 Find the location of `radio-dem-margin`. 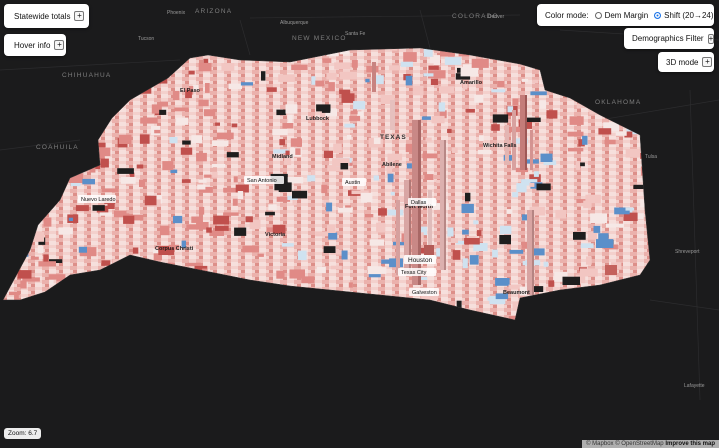

radio-dem-margin is located at coordinates (598, 15).